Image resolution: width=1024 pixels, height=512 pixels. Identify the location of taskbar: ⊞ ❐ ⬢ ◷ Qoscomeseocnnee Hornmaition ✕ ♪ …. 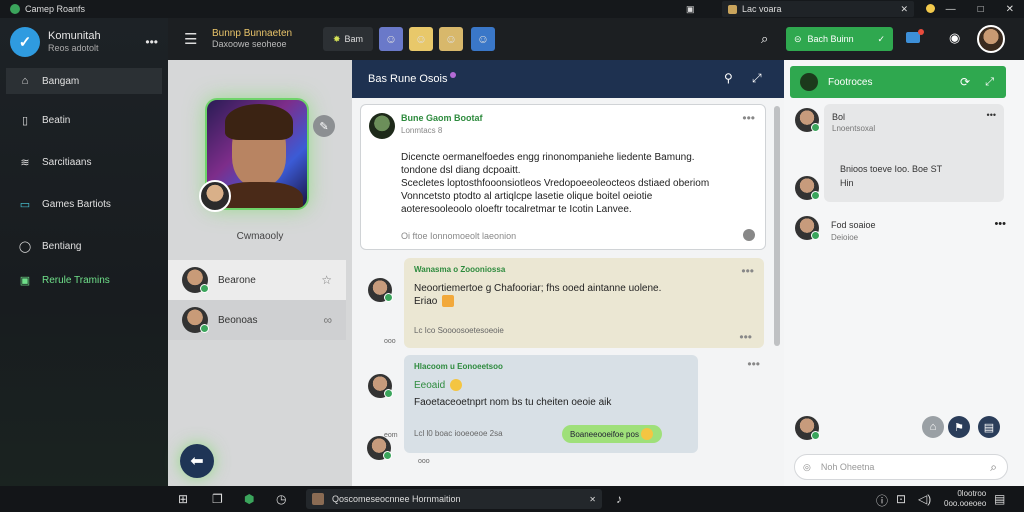
(512, 499).